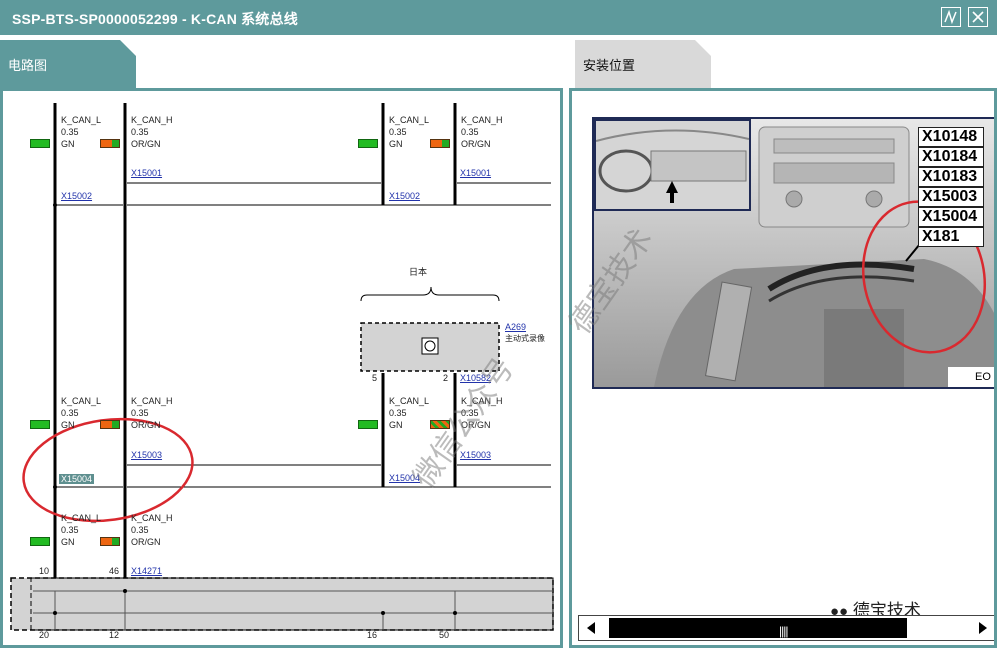 The image size is (997, 653). What do you see at coordinates (951, 217) in the screenshot?
I see `connector-callout: X15004` at bounding box center [951, 217].